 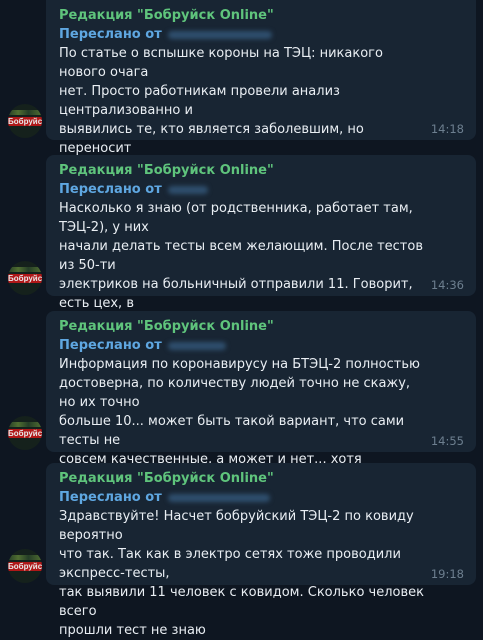 I want to click on message-time: 14:18, so click(x=447, y=129).